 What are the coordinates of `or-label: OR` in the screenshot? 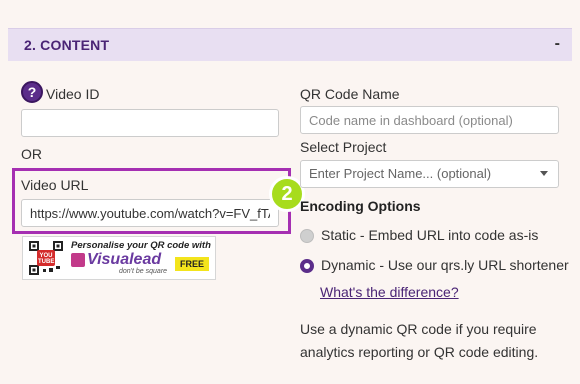 It's located at (31, 154).